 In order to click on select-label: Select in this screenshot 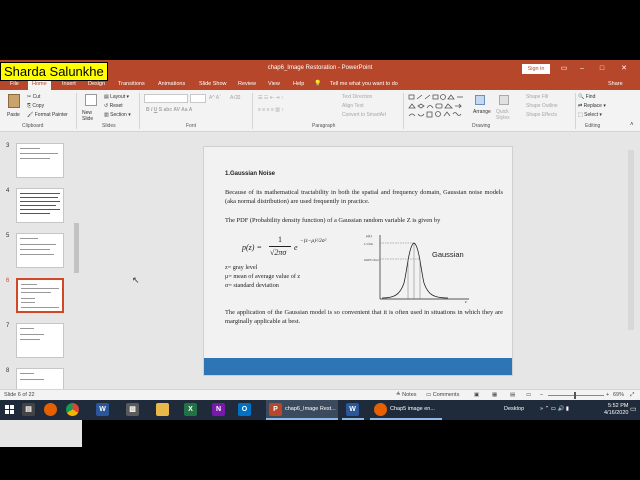, I will do `click(591, 115)`.